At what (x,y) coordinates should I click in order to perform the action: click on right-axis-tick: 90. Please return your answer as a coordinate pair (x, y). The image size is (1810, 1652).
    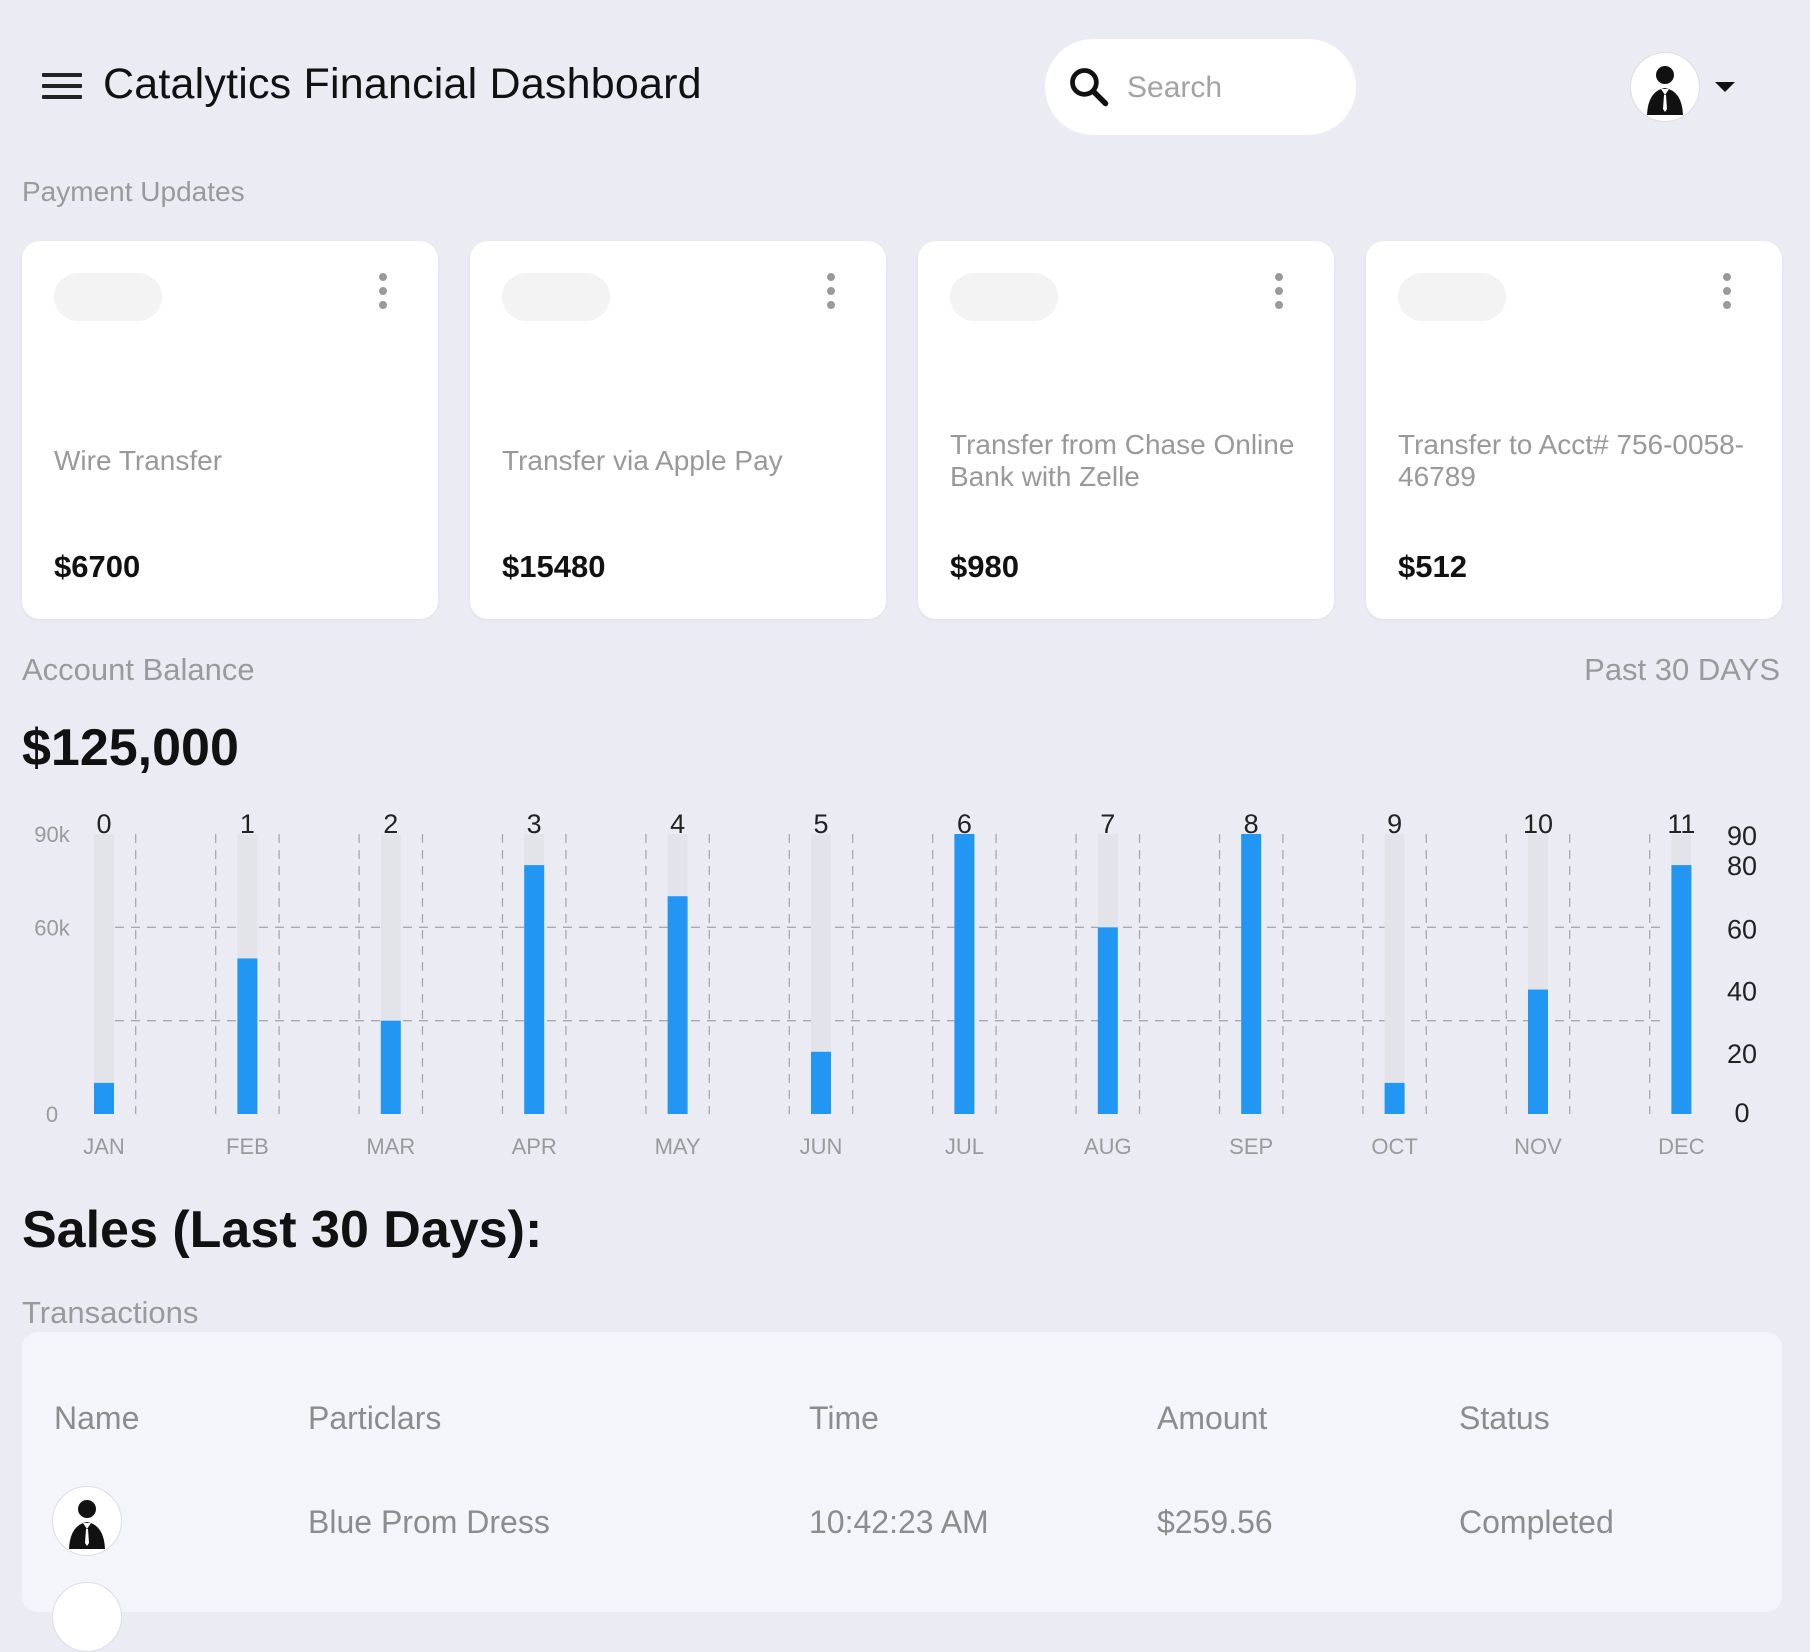
    Looking at the image, I should click on (1742, 836).